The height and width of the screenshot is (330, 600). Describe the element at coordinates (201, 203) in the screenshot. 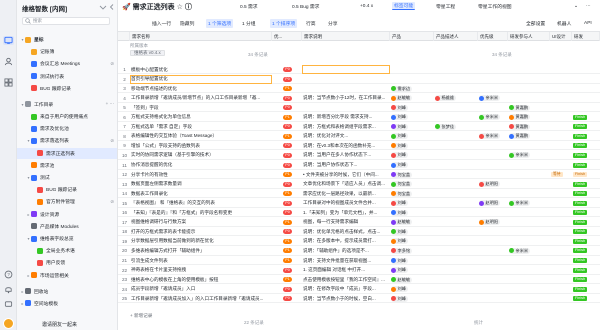

I see `name-cell: 『表格视图』 和『维格表』的交互的列表` at that location.